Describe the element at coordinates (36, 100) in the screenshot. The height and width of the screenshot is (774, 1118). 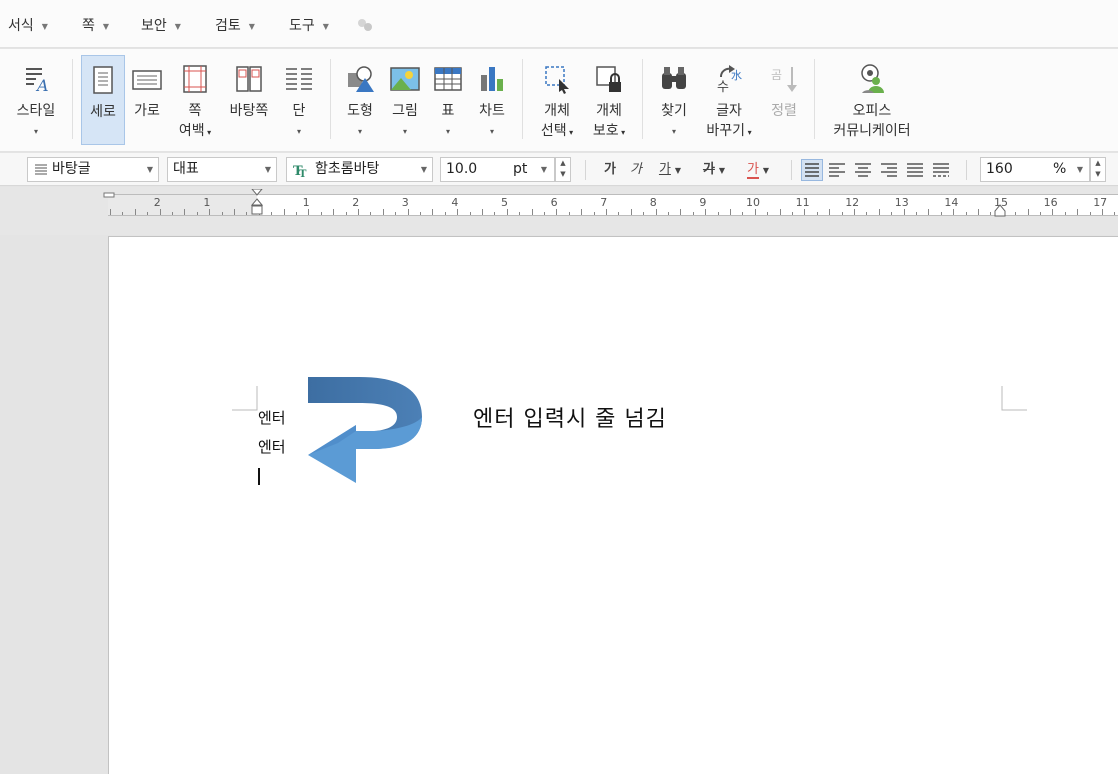
I see `style-button: A 스타일 ▾` at that location.